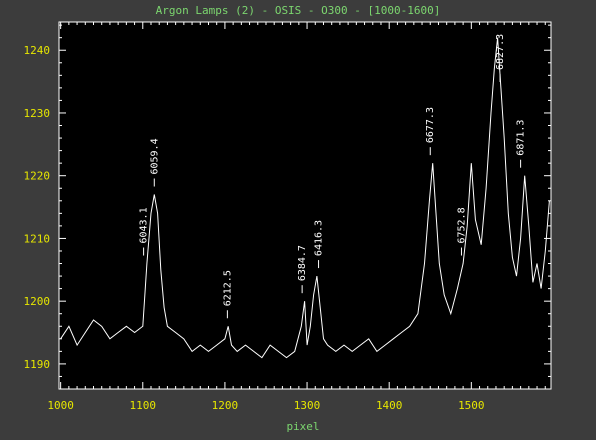 This screenshot has width=596, height=440. What do you see at coordinates (461, 225) in the screenshot?
I see `annotation-label: 6752.8` at bounding box center [461, 225].